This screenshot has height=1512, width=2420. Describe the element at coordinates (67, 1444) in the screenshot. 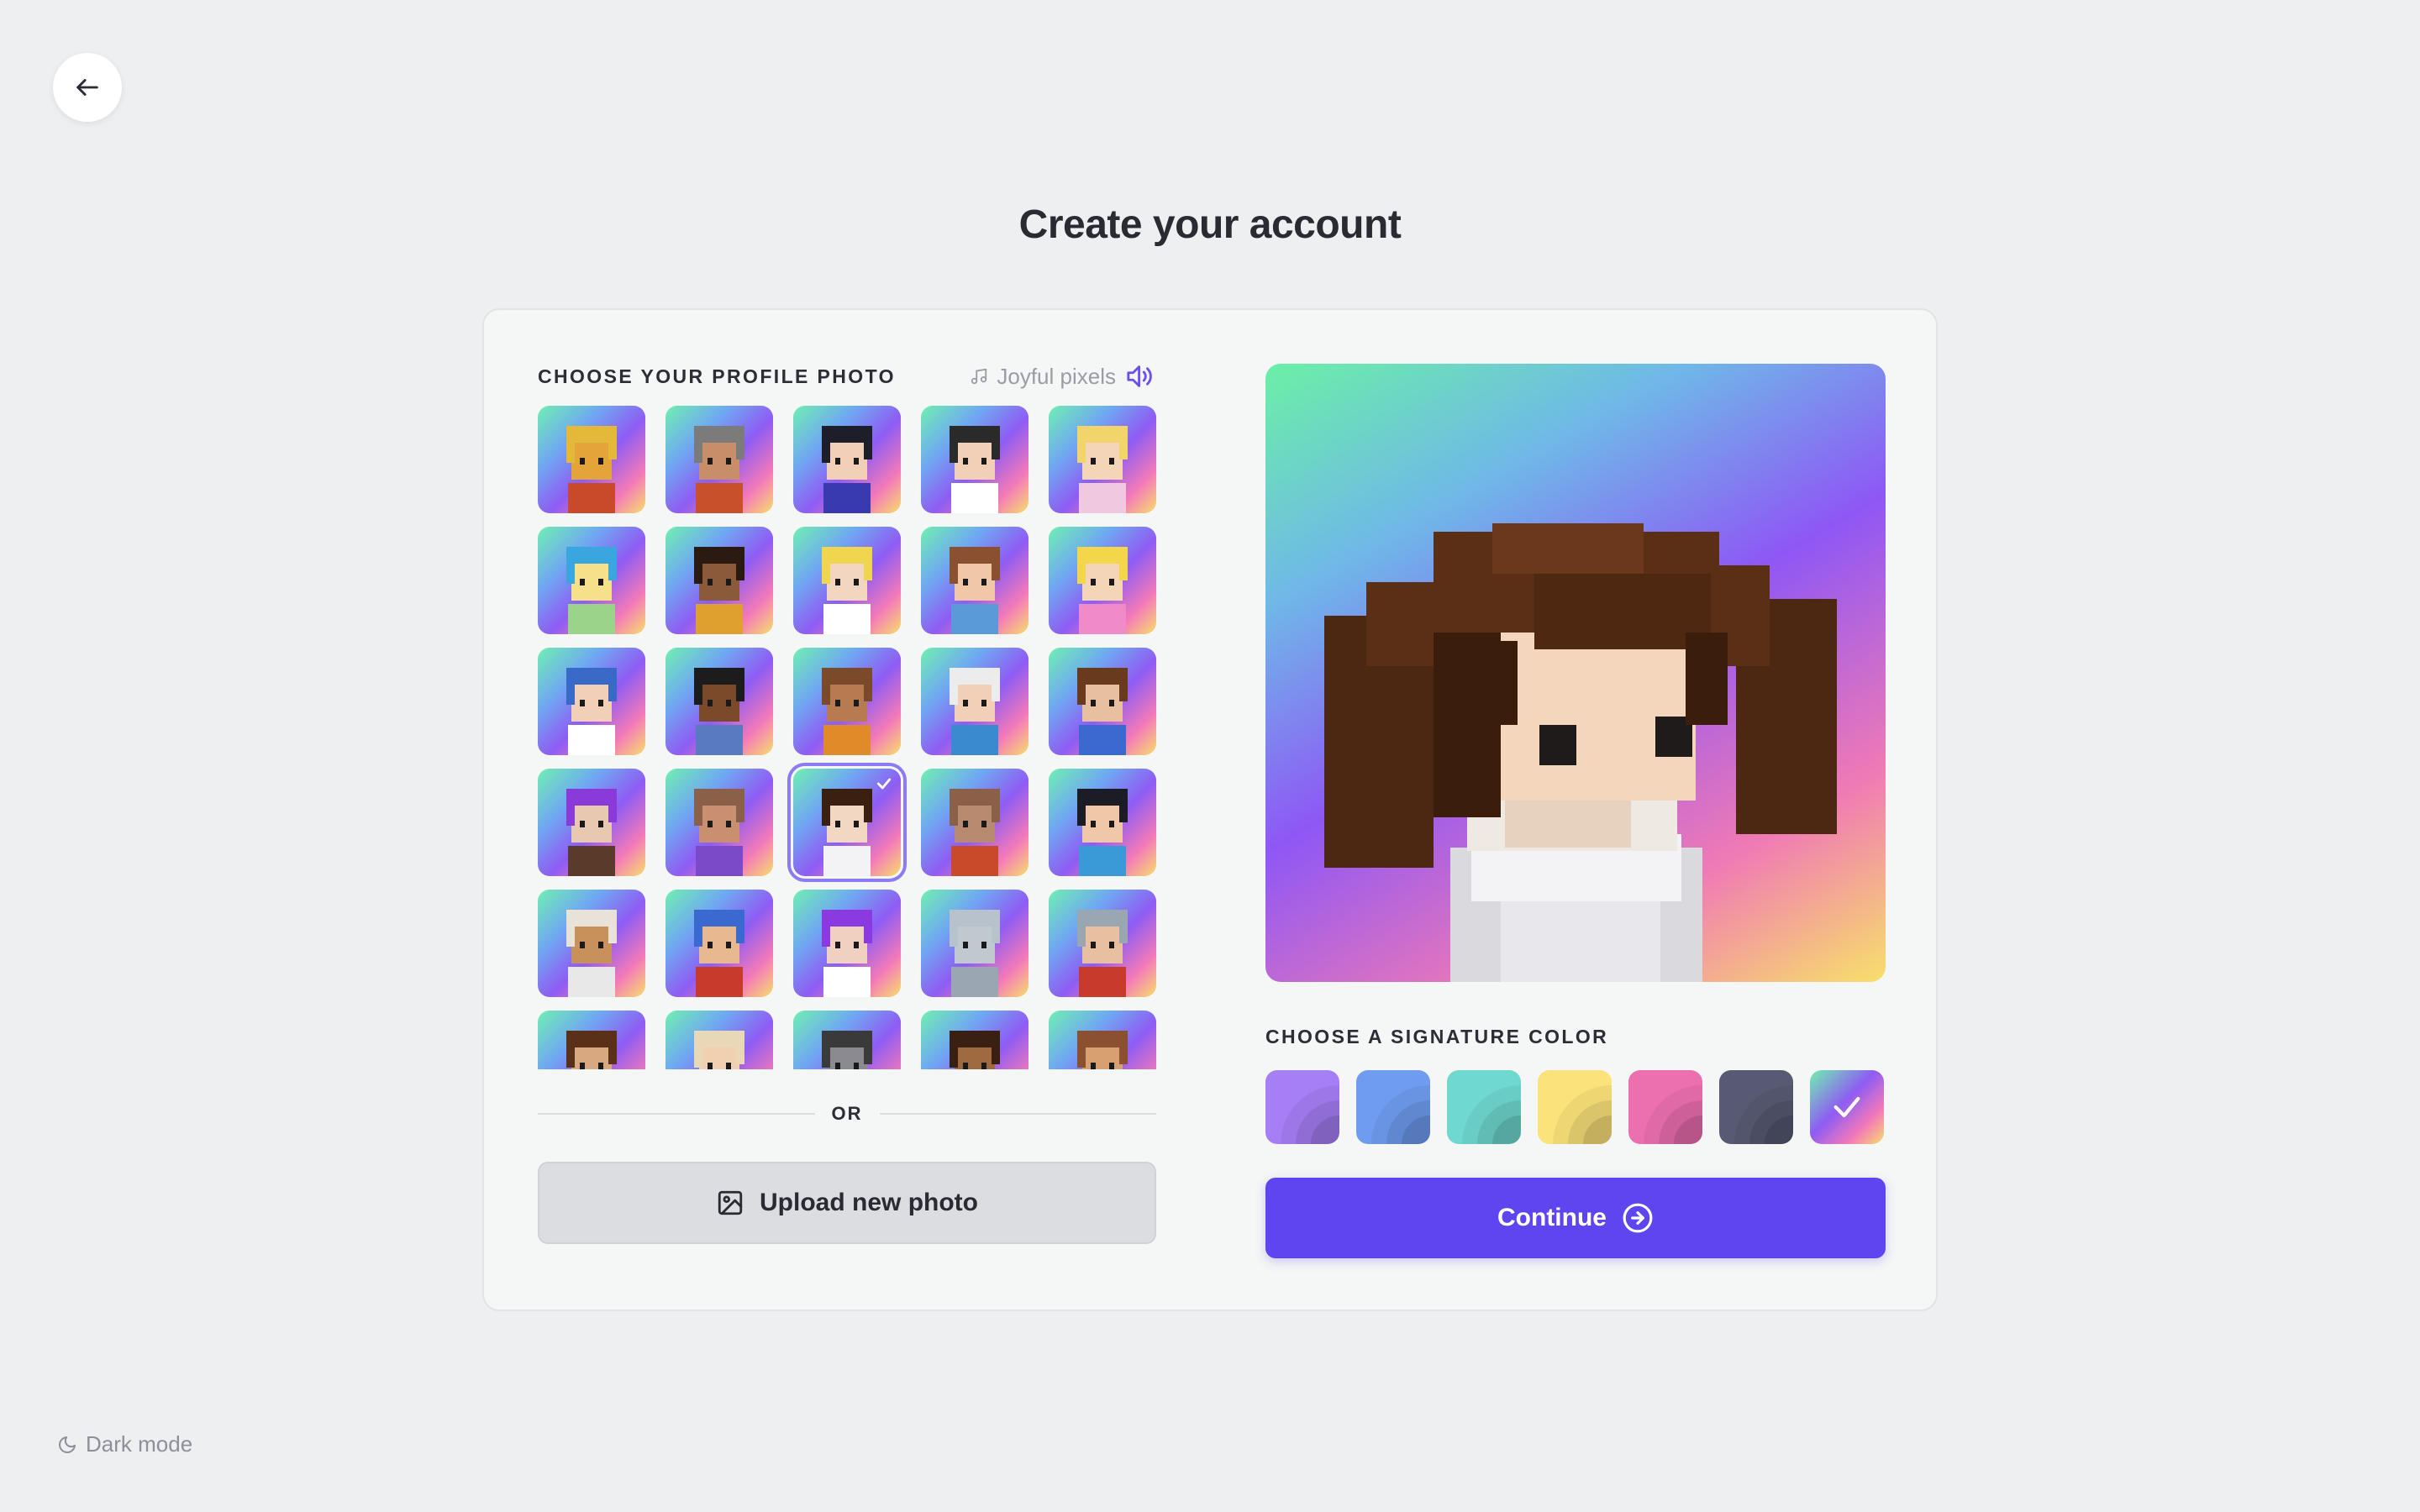

I see `moon-icon` at that location.